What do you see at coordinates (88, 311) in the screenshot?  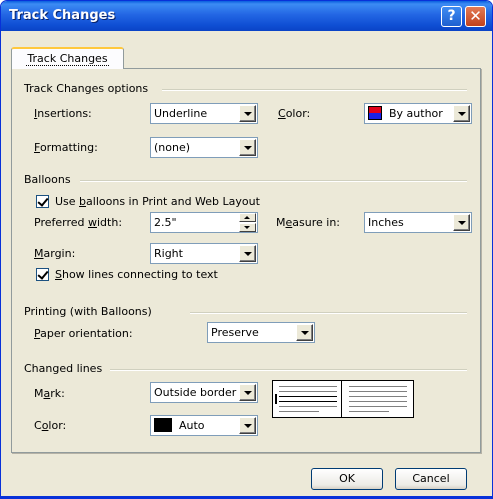 I see `printing-heading: Printing (with Balloons)` at bounding box center [88, 311].